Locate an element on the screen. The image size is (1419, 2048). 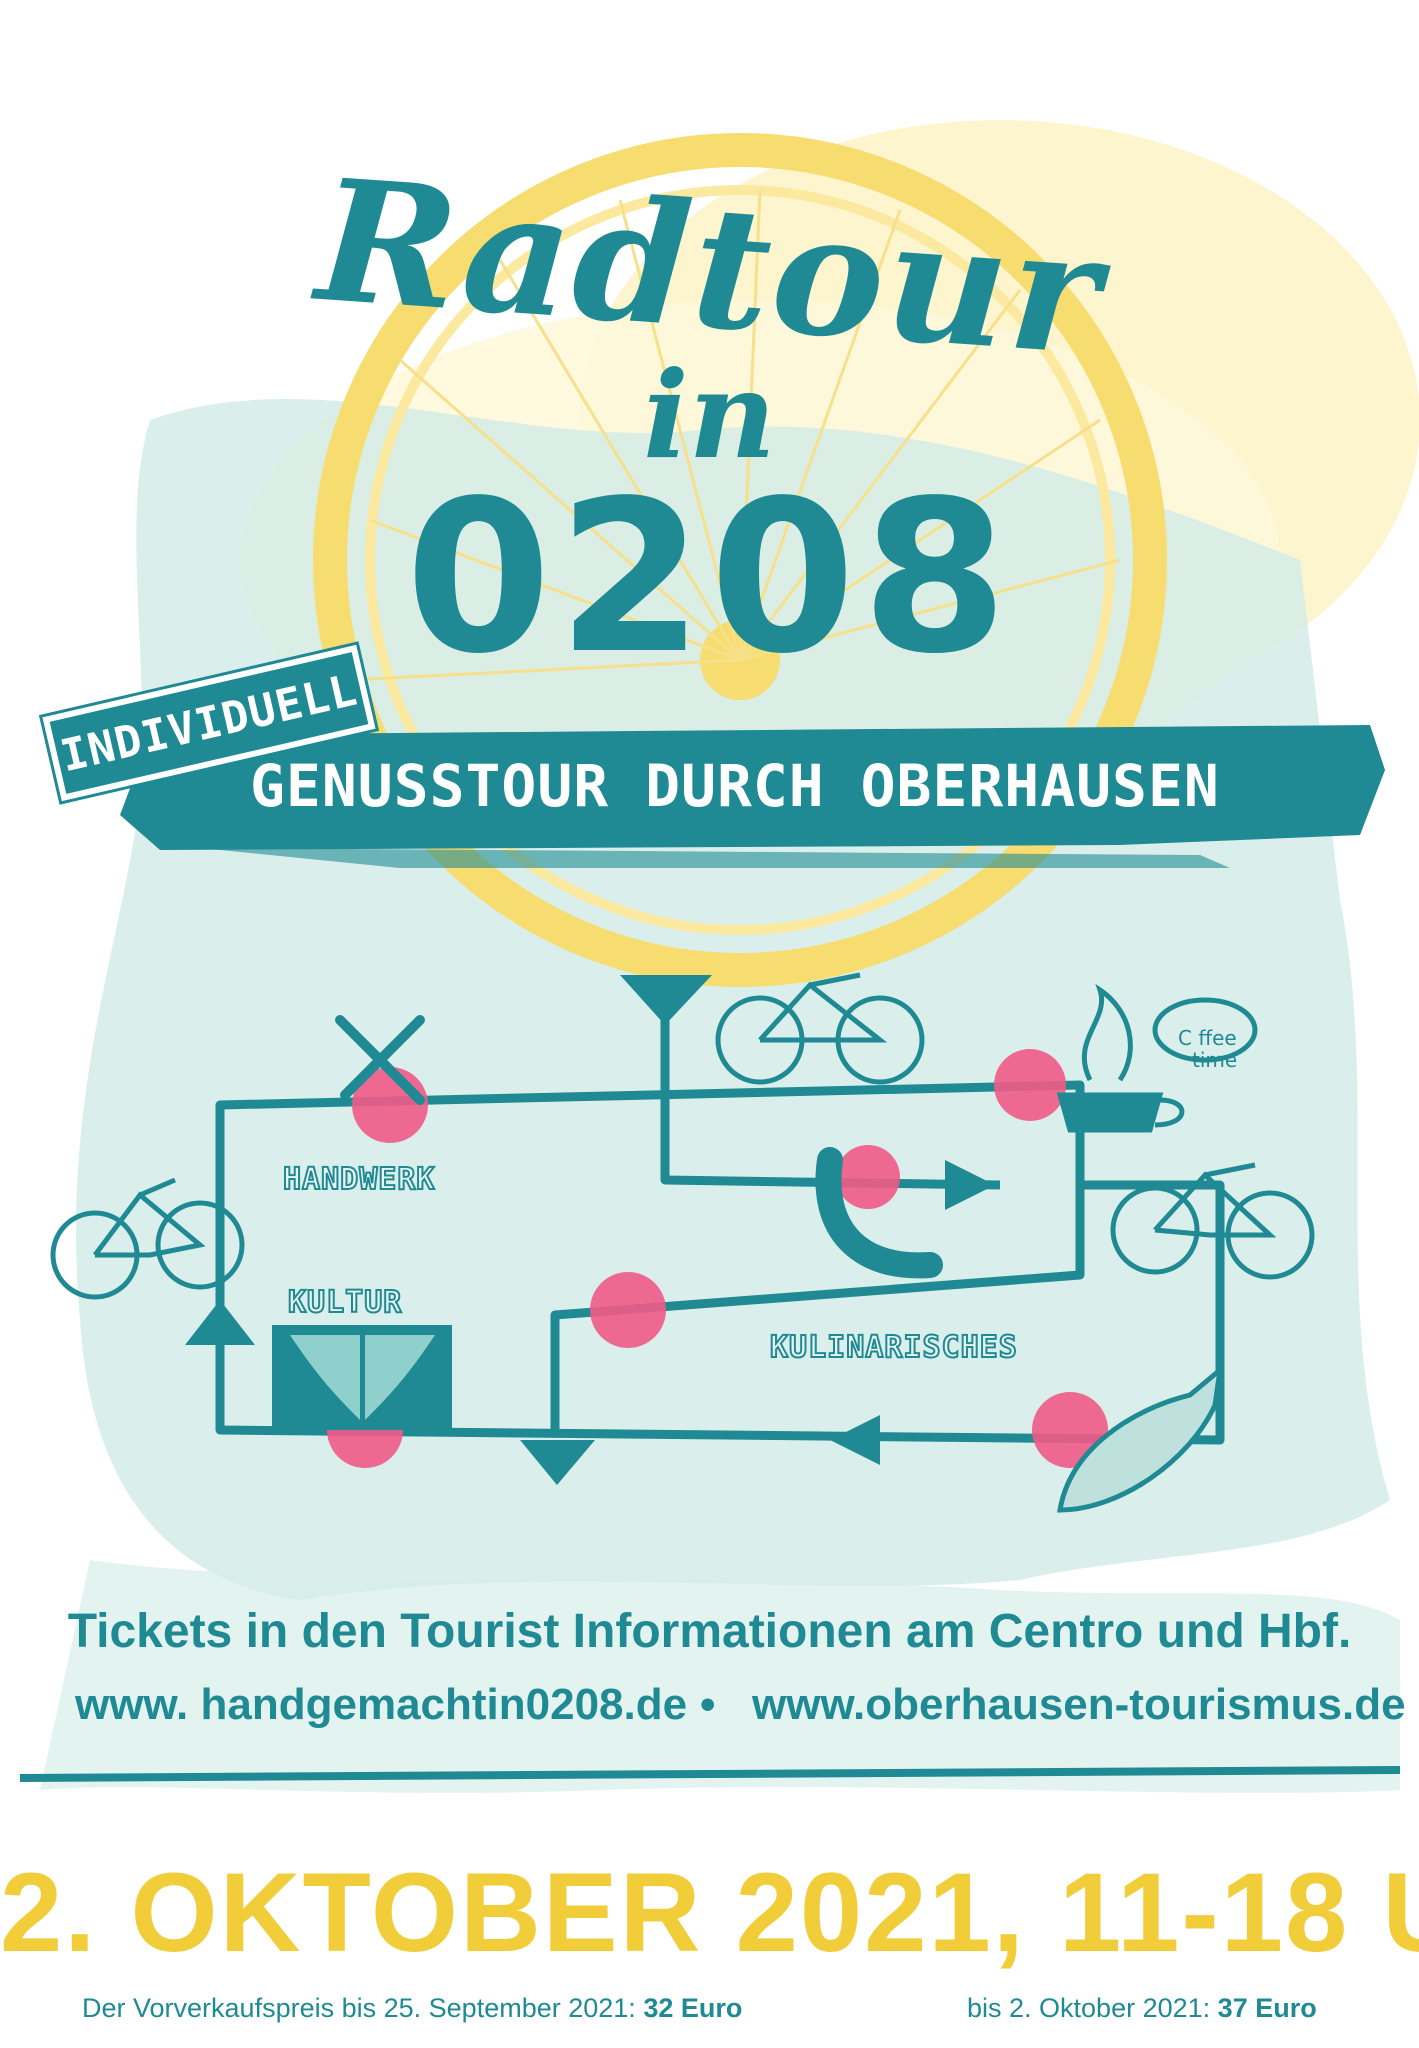
event-date: 2. OKTOBER 2021, 11-18 Uhr is located at coordinates (709, 1912).